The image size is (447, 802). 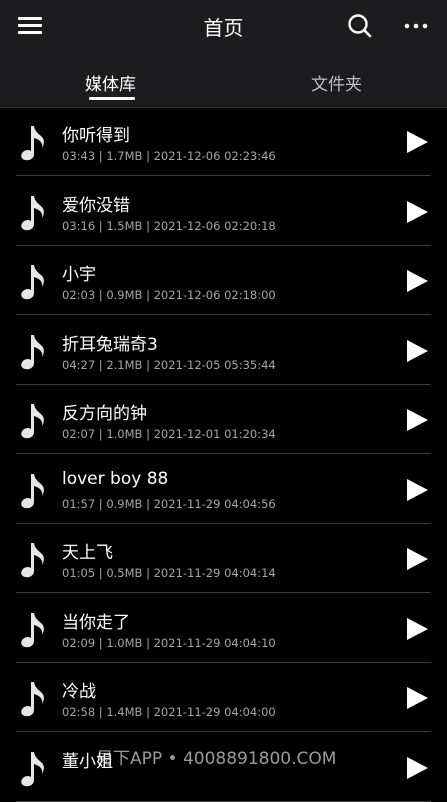 I want to click on watermark: 易下APP • 4008891800.COM, so click(x=216, y=759).